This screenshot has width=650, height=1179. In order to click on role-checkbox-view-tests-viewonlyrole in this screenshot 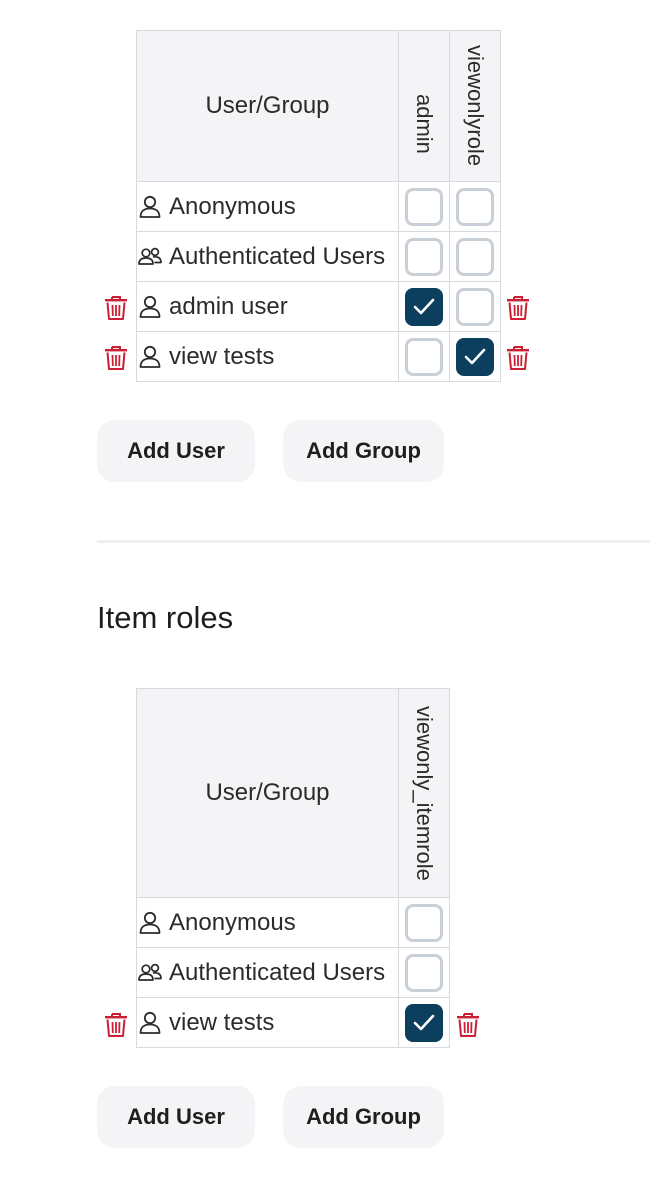, I will do `click(475, 356)`.